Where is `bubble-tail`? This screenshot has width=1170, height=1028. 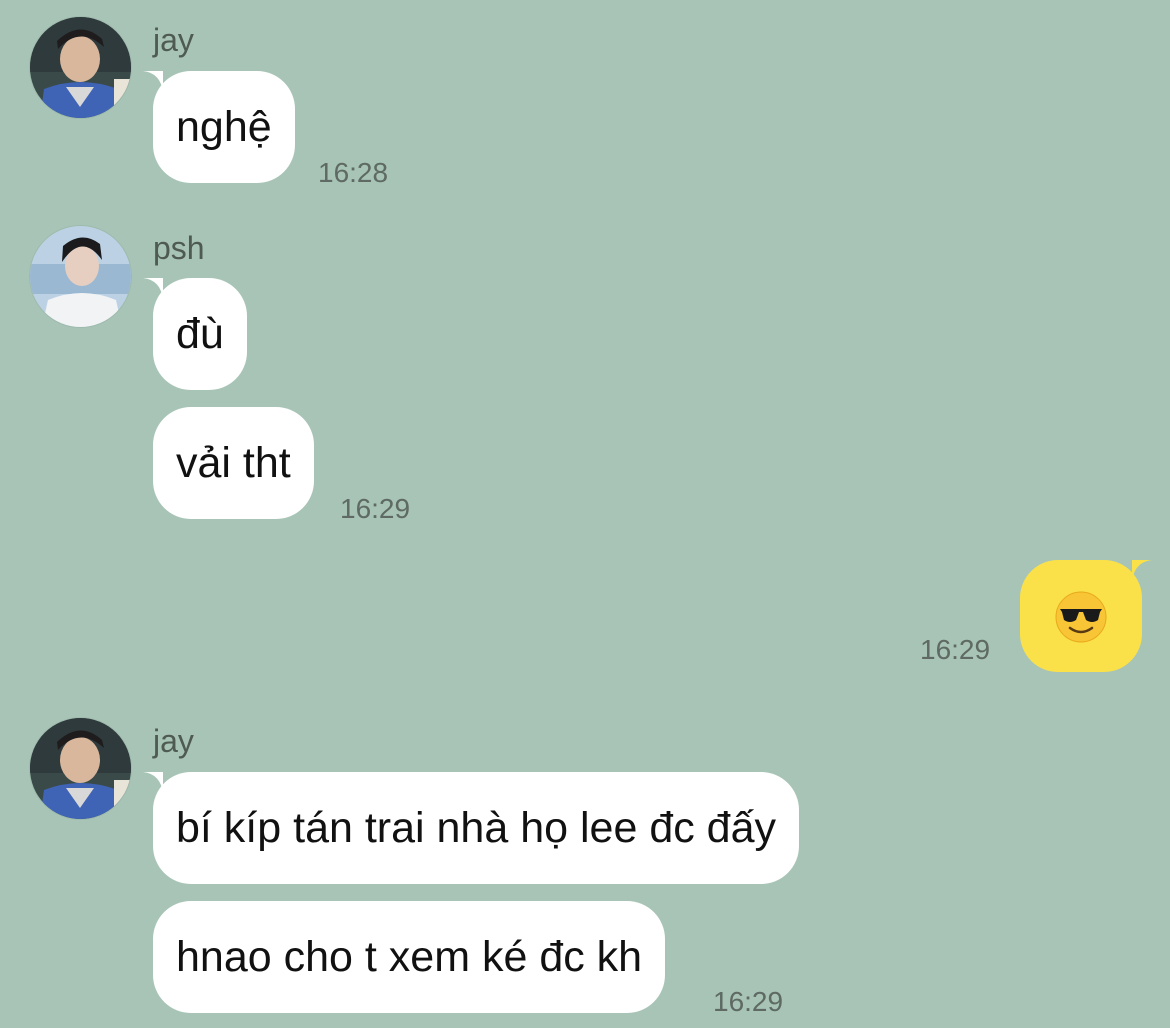
bubble-tail is located at coordinates (1142, 571).